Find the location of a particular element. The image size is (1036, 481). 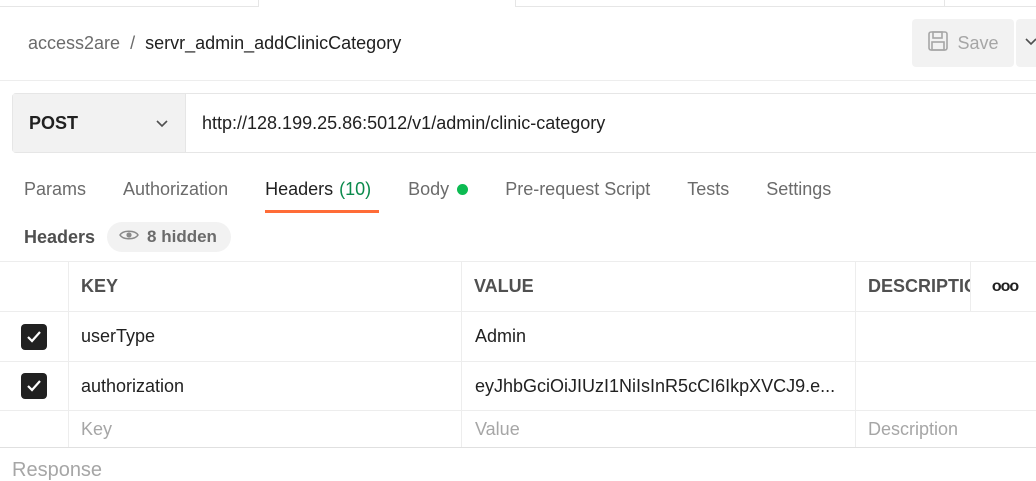

method-label: POST is located at coordinates (54, 122).